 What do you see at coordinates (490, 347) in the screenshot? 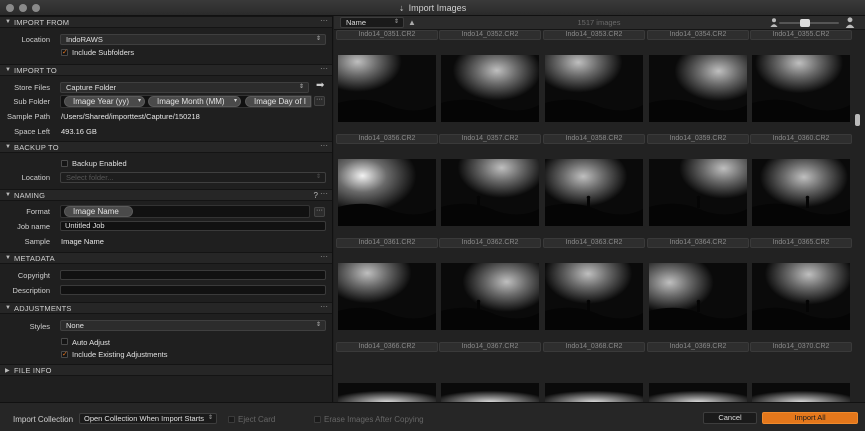
I see `thumbnail-filename: Indo14_0367.CR2` at bounding box center [490, 347].